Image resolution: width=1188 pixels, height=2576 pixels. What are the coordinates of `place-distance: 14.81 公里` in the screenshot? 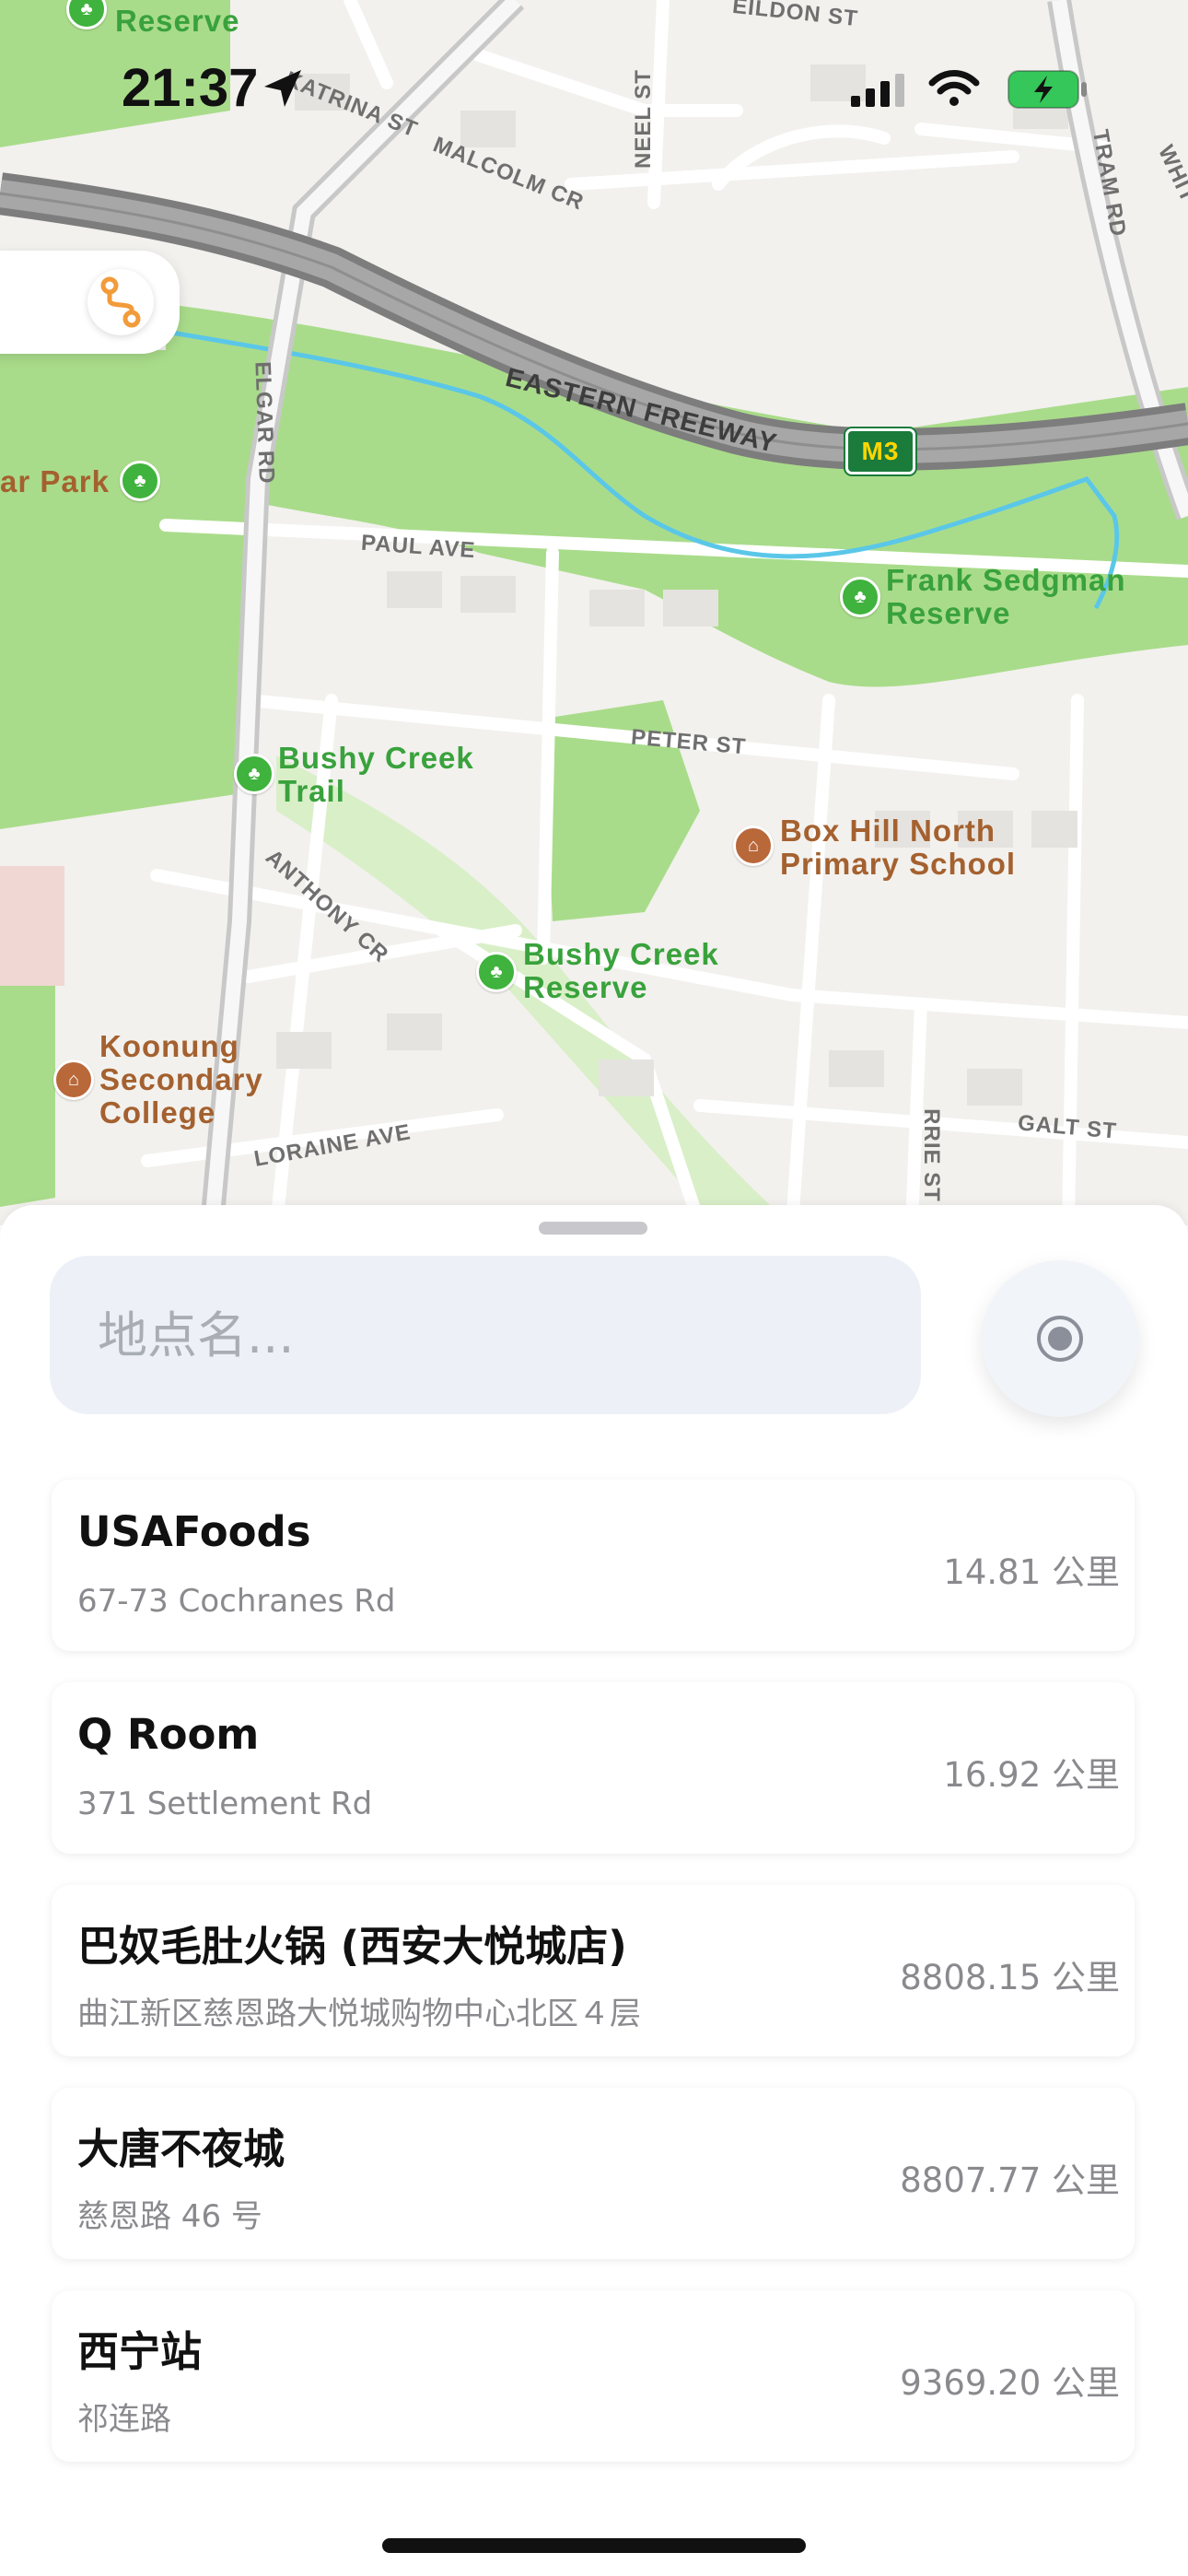 It's located at (1031, 1572).